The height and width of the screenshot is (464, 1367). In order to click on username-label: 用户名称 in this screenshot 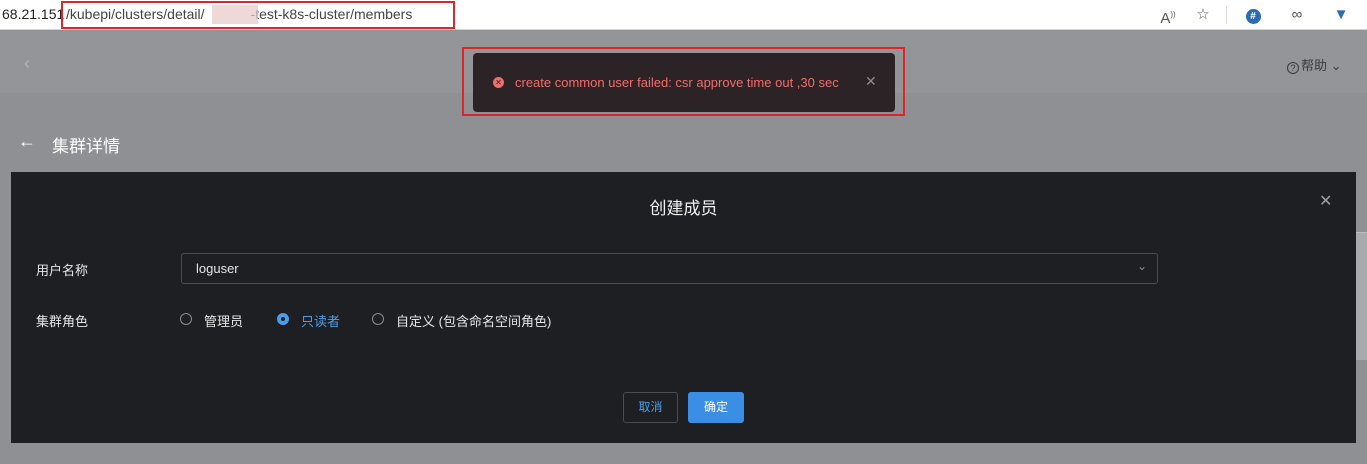, I will do `click(62, 270)`.